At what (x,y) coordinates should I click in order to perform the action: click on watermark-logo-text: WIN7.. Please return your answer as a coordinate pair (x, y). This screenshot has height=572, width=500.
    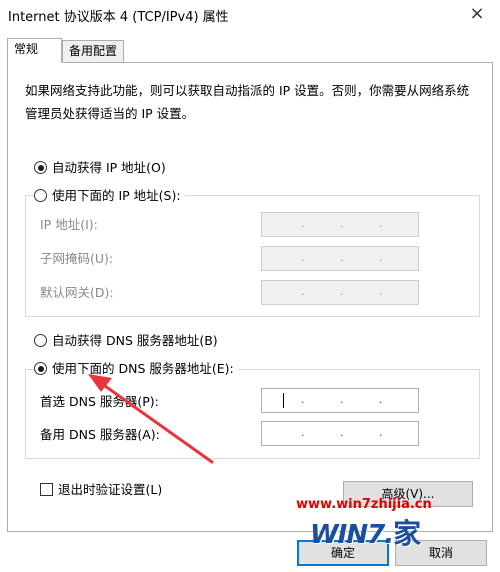
    Looking at the image, I should click on (352, 535).